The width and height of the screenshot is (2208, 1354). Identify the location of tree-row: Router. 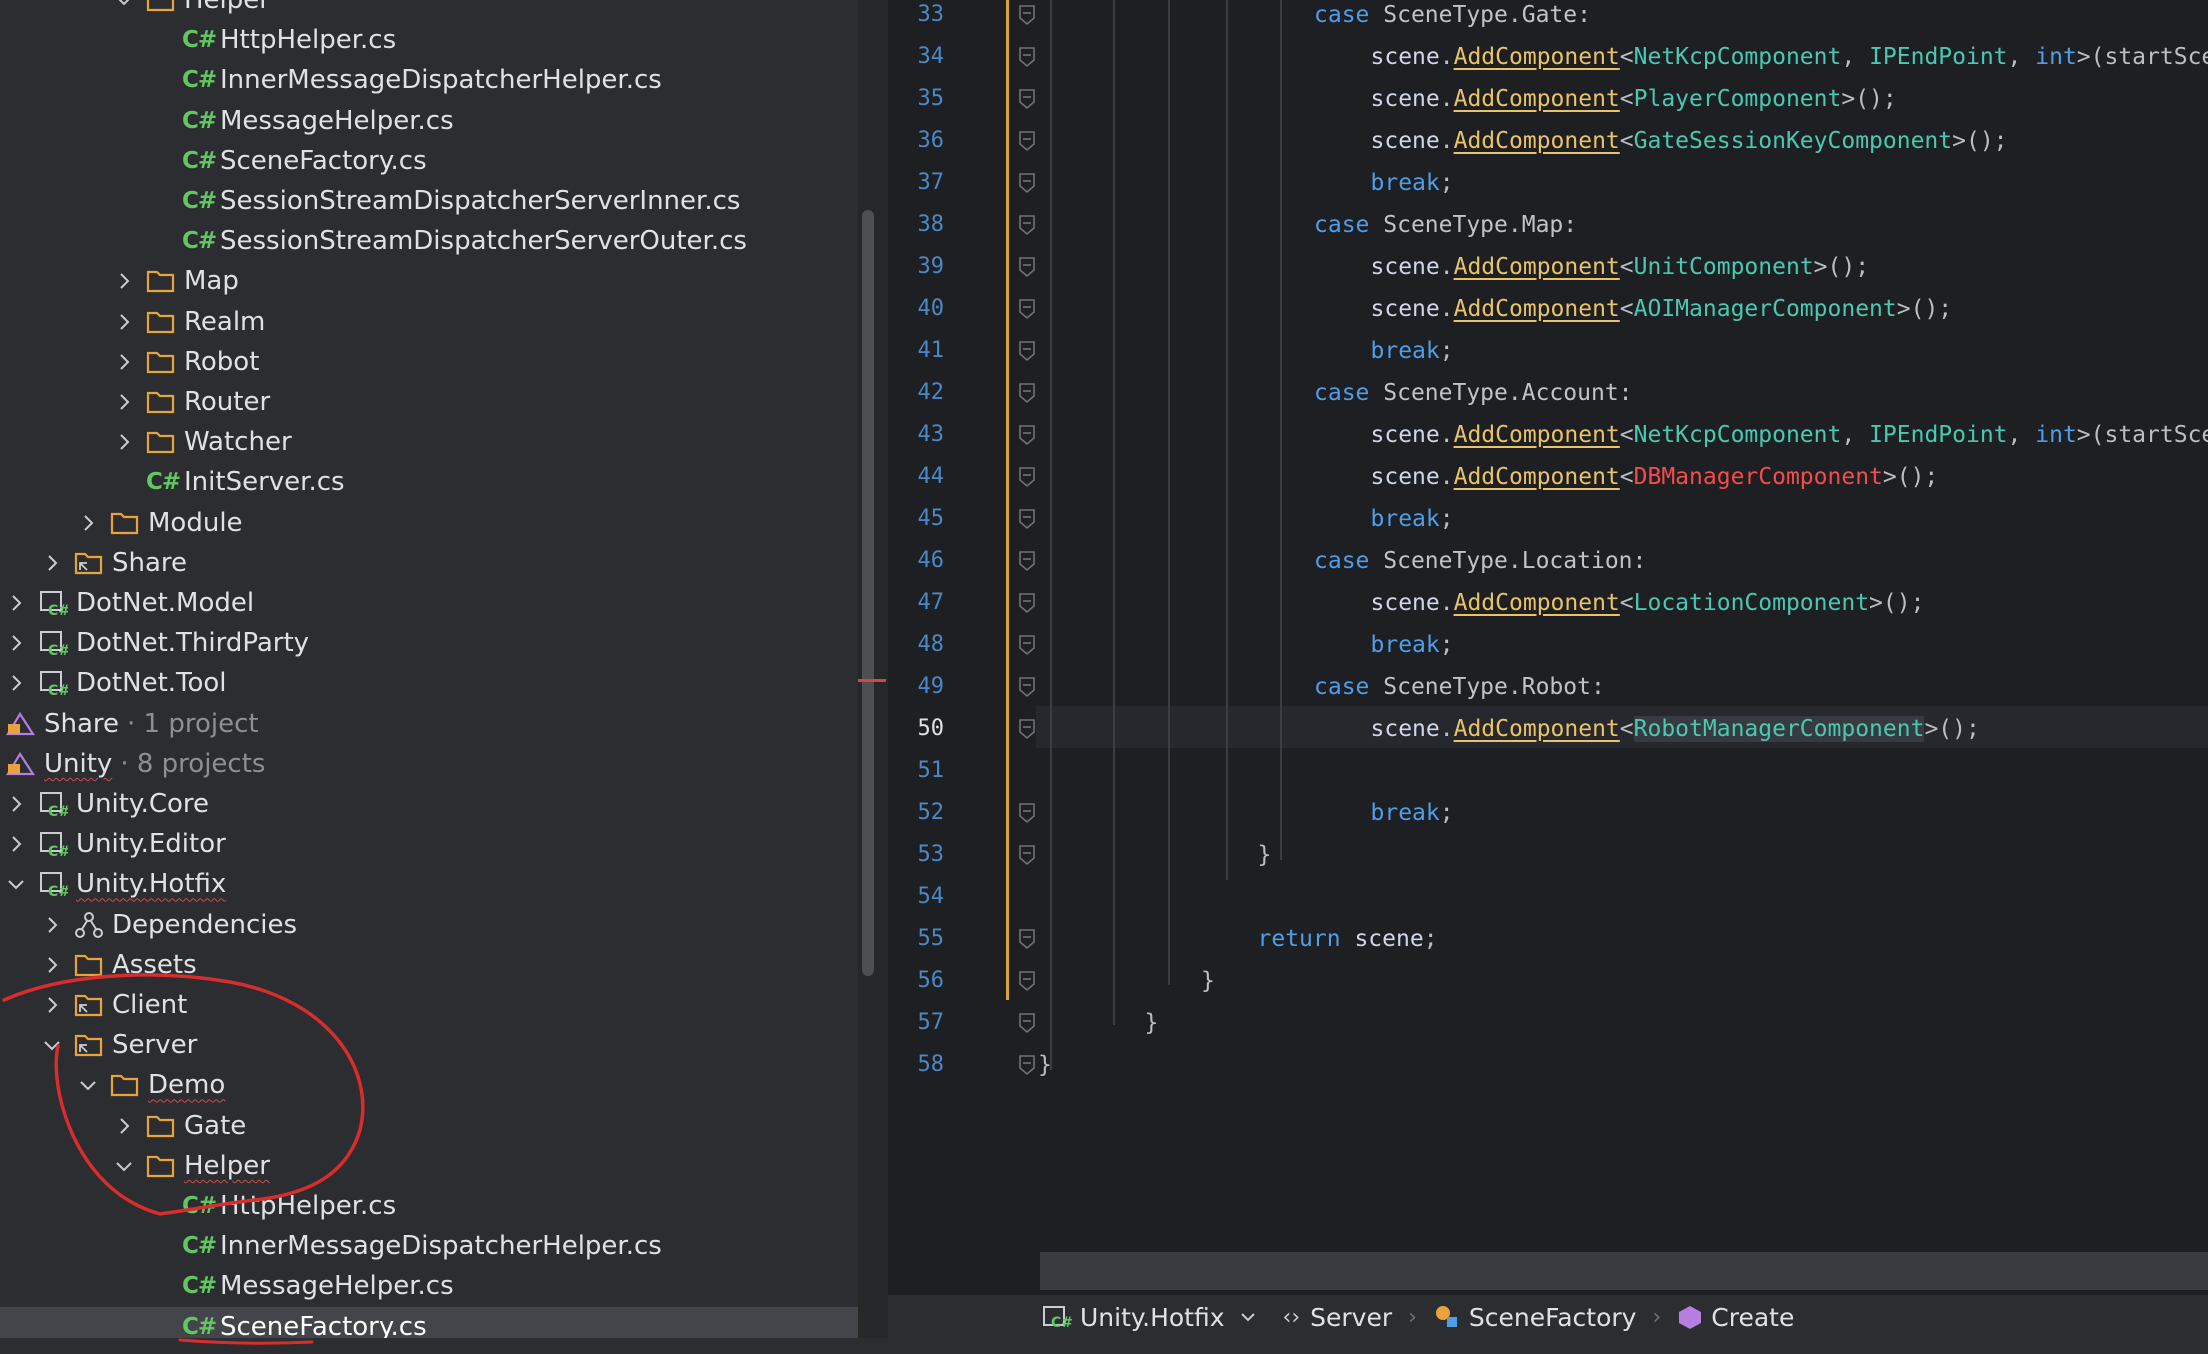
(429, 402).